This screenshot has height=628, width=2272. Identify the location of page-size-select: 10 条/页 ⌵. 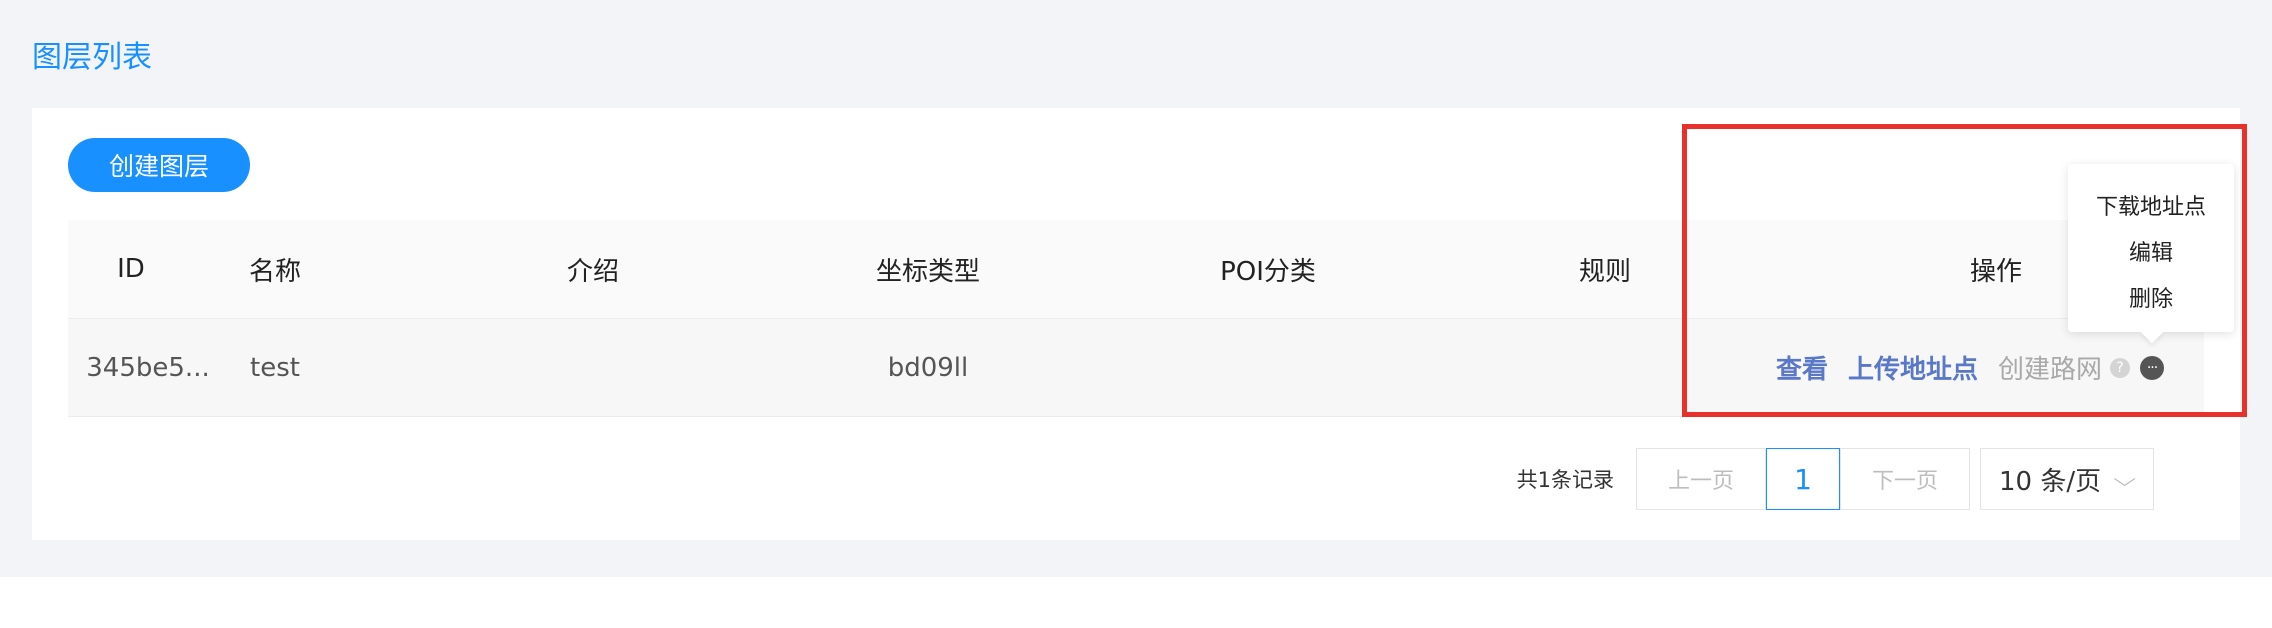
(2067, 479).